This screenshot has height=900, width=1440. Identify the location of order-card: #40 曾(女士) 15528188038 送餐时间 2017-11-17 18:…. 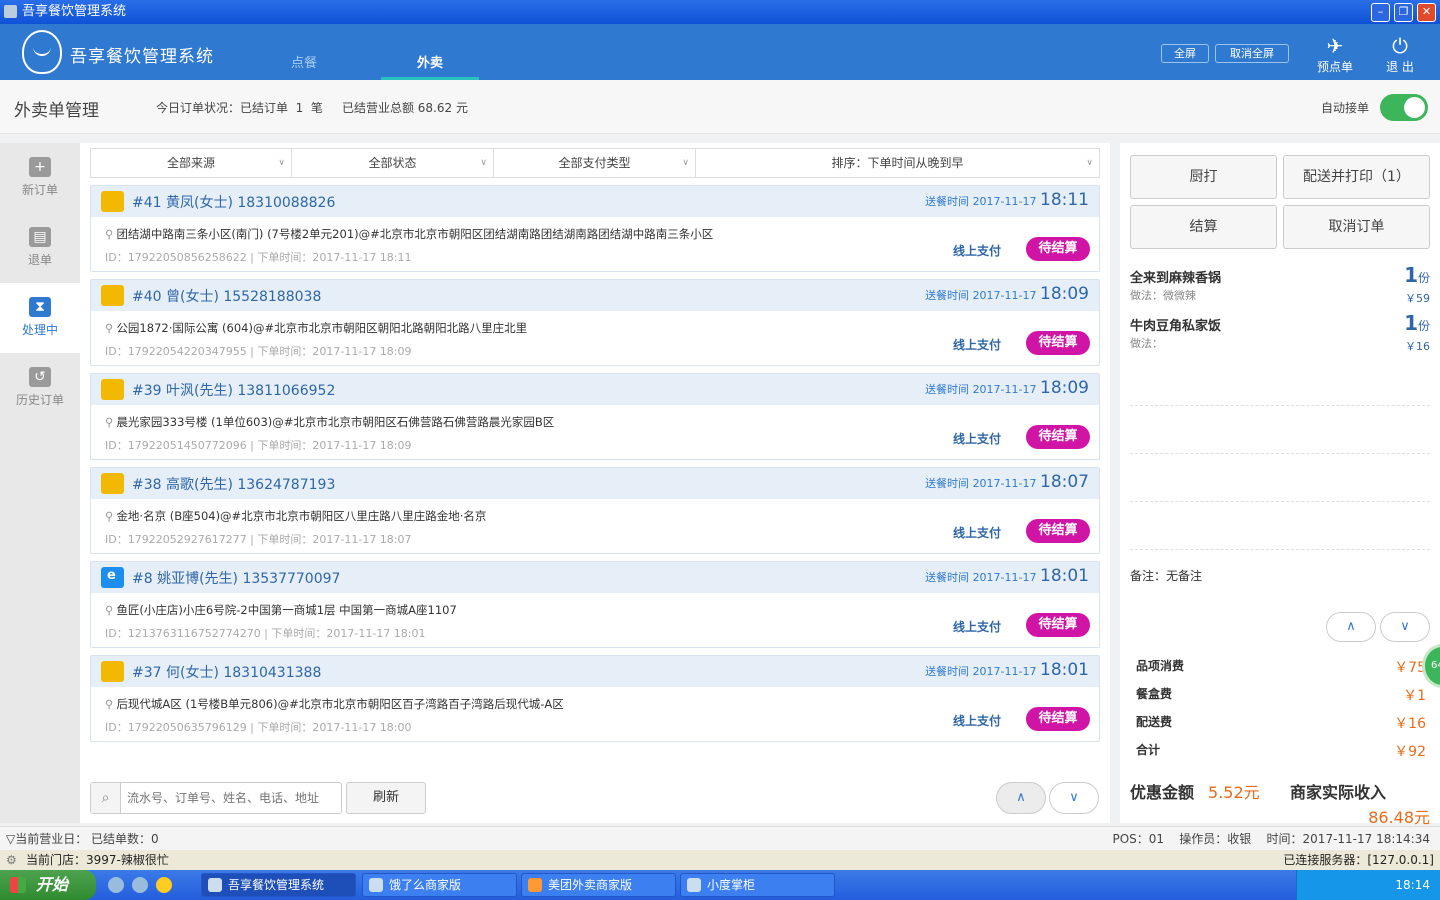
(595, 322).